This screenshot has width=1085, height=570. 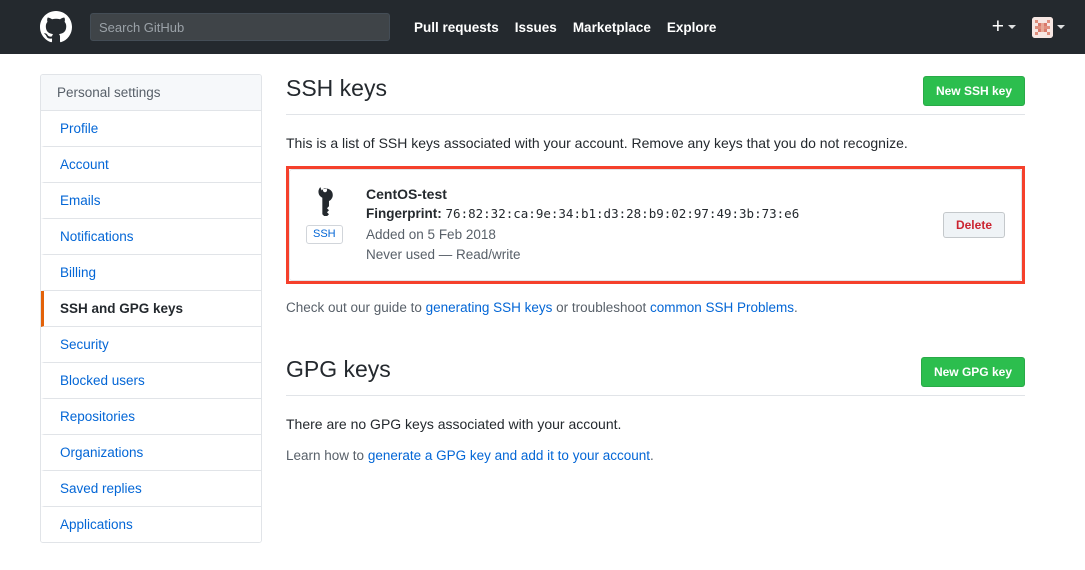 What do you see at coordinates (324, 235) in the screenshot?
I see `ssh-key-type-badge: SSH` at bounding box center [324, 235].